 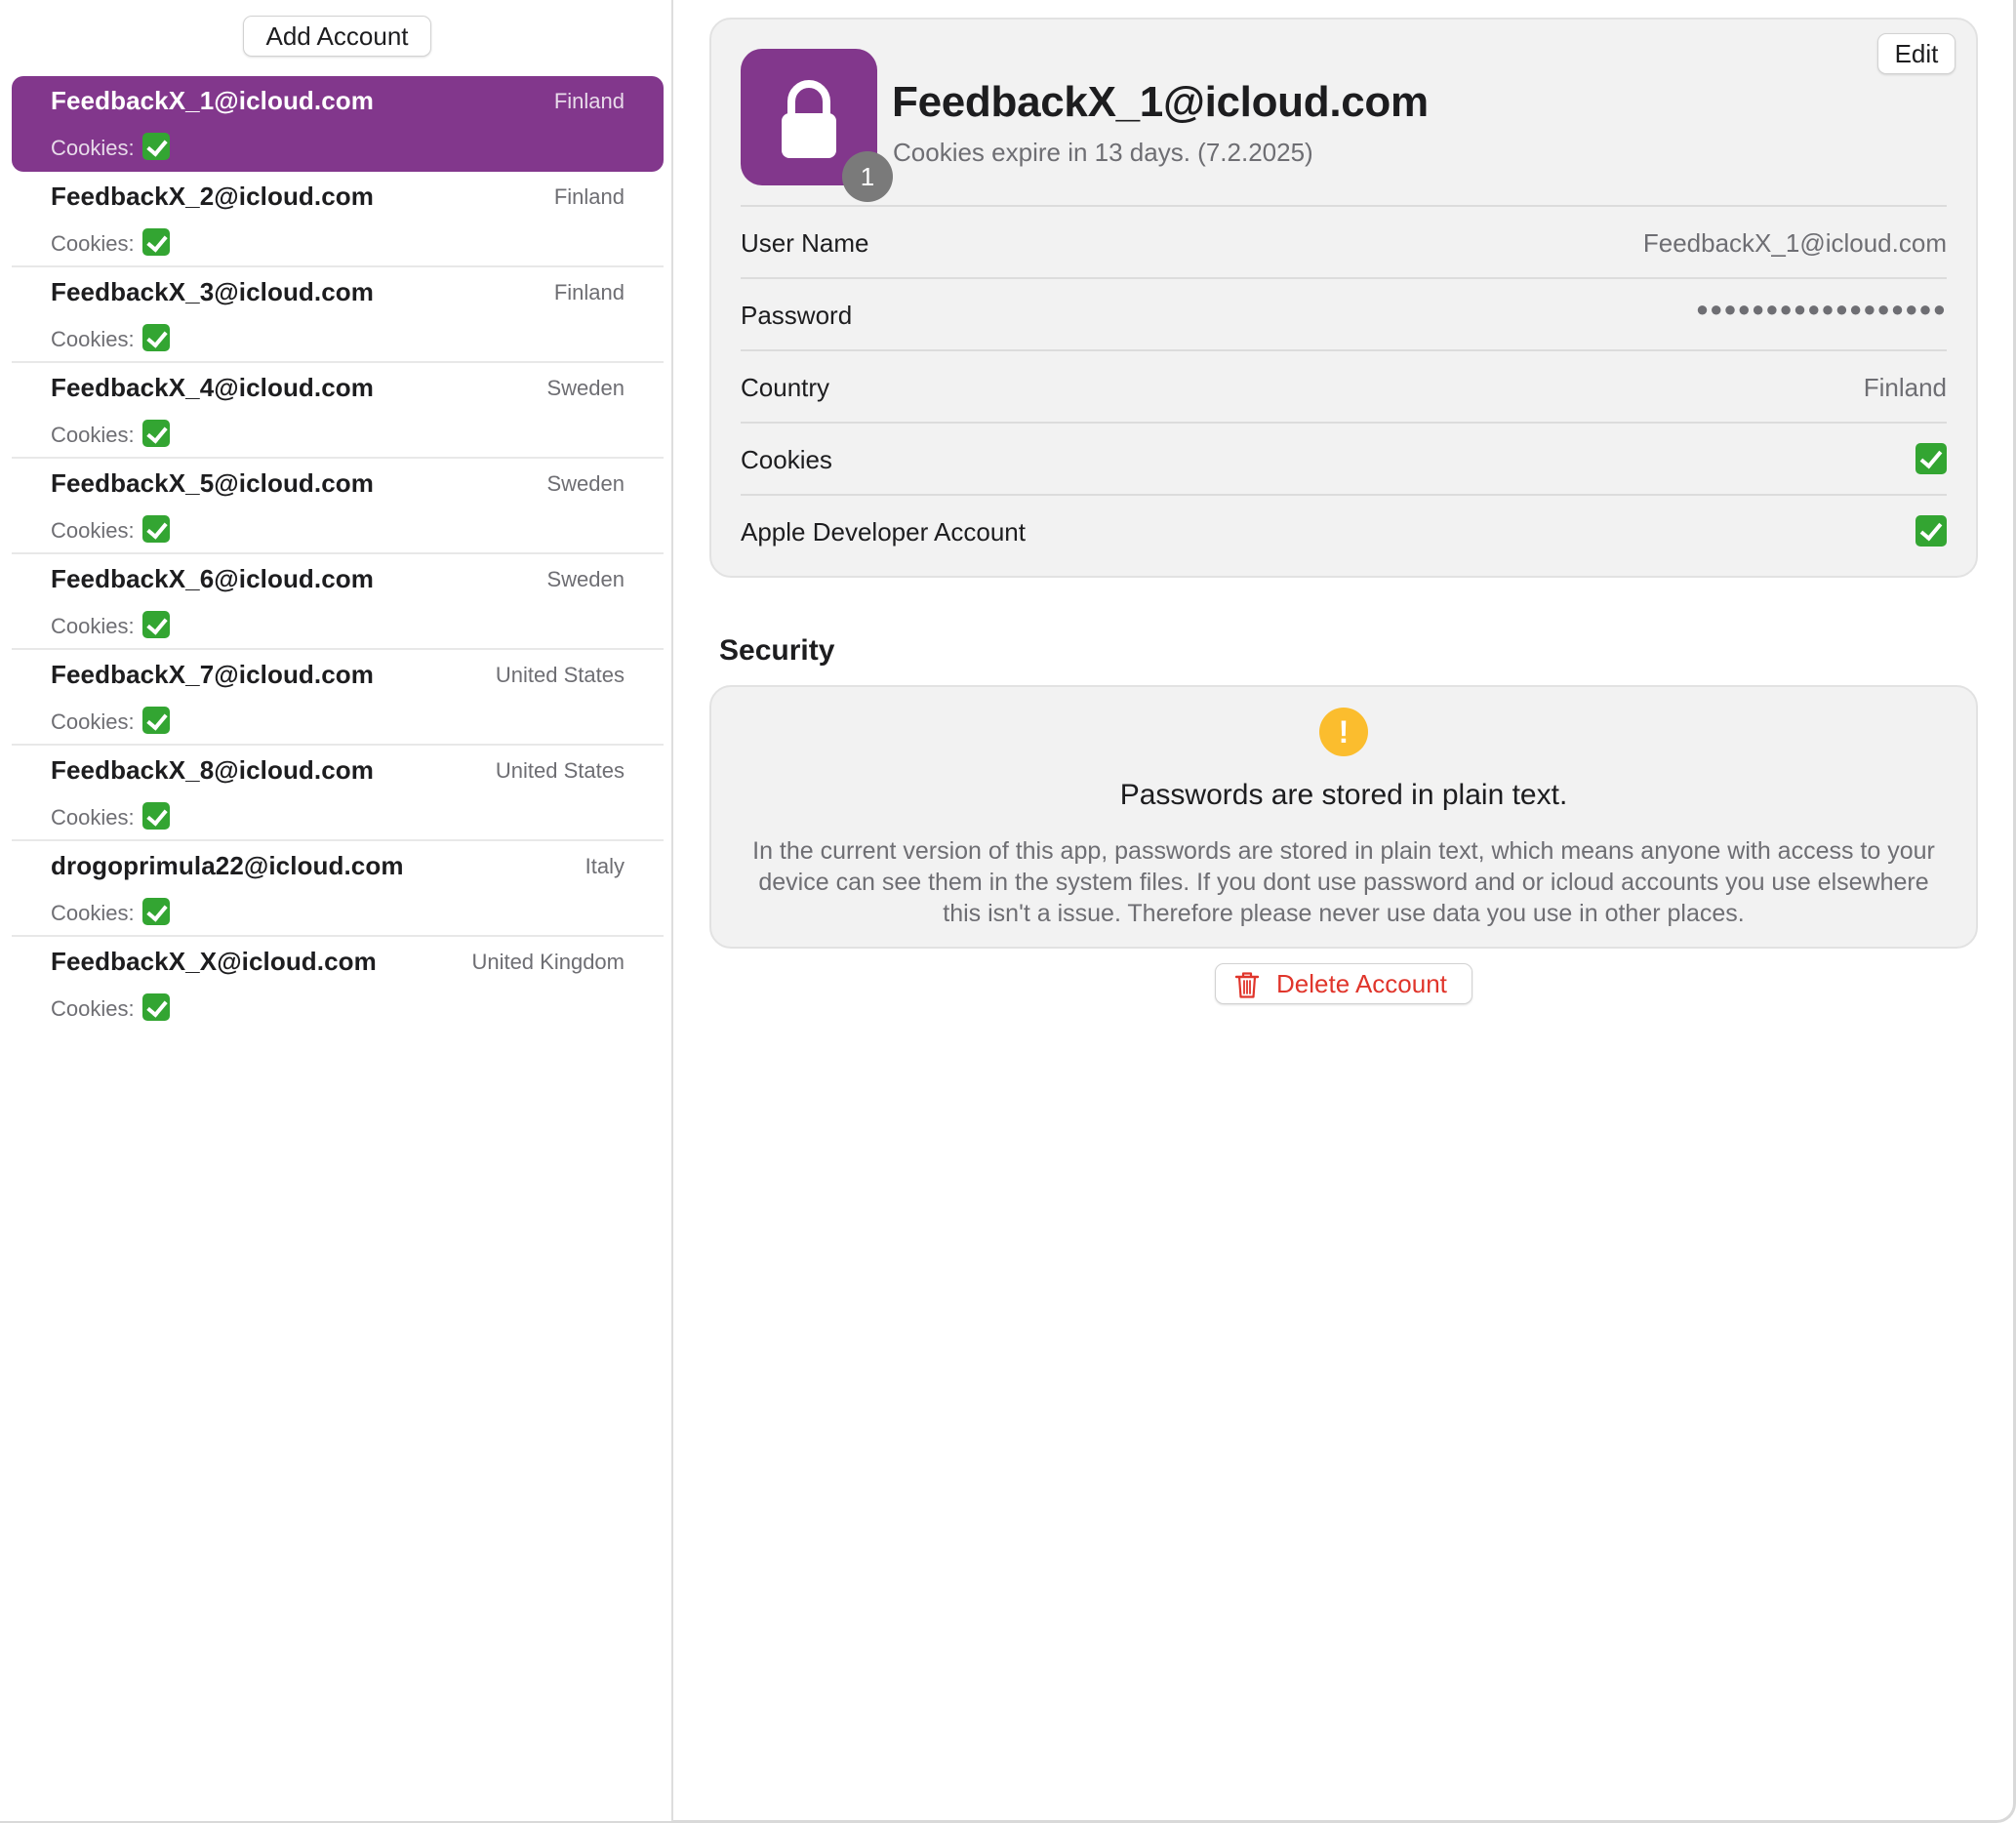 I want to click on developer-account-value, so click(x=1931, y=532).